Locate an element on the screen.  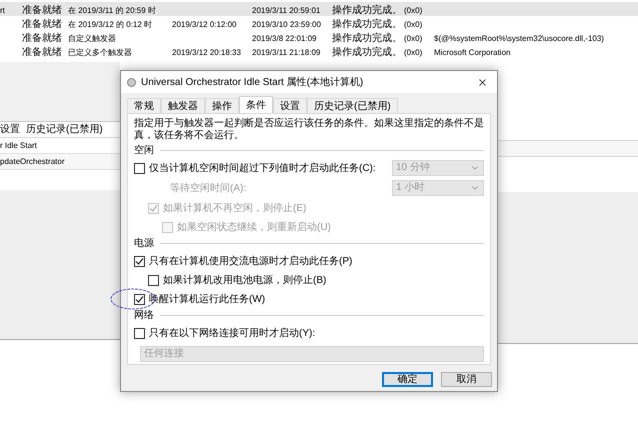
tab: 触发器 is located at coordinates (183, 105).